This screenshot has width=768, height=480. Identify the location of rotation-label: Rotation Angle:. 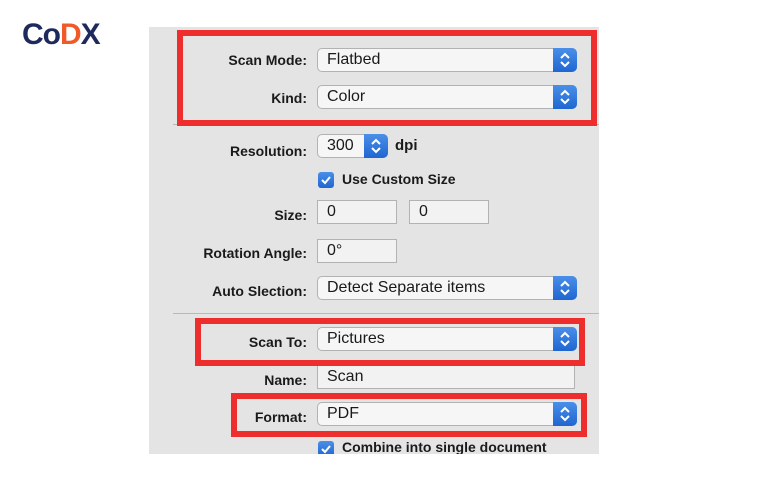
(255, 253).